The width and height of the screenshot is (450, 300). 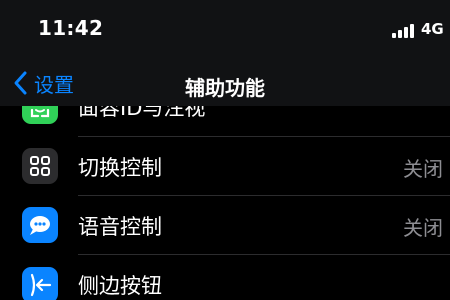 I want to click on page-title: 辅助功能, so click(x=225, y=88).